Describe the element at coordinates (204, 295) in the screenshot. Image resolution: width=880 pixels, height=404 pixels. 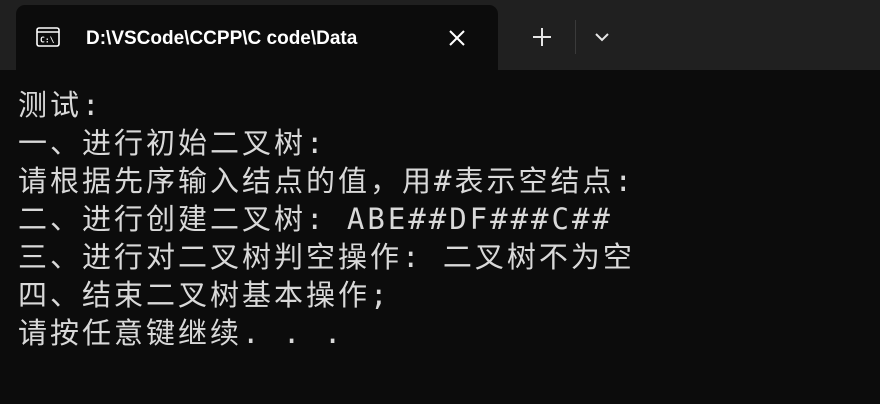
I see `console-line: 四、结束二叉树基本操作;` at that location.